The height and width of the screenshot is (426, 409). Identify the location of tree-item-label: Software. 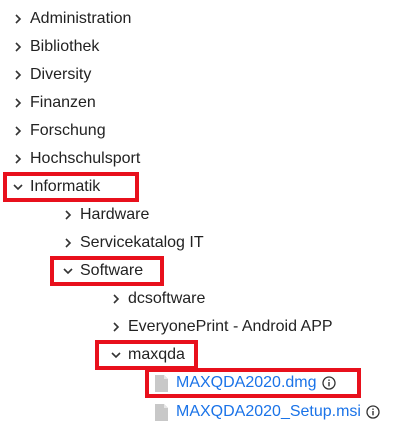
(112, 270).